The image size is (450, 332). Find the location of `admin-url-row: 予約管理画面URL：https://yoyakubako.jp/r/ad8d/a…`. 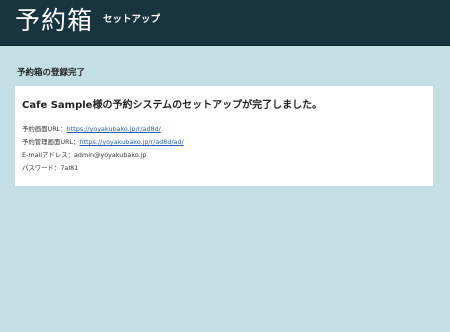

admin-url-row: 予約管理画面URL：https://yoyakubako.jp/r/ad8d/a… is located at coordinates (103, 142).